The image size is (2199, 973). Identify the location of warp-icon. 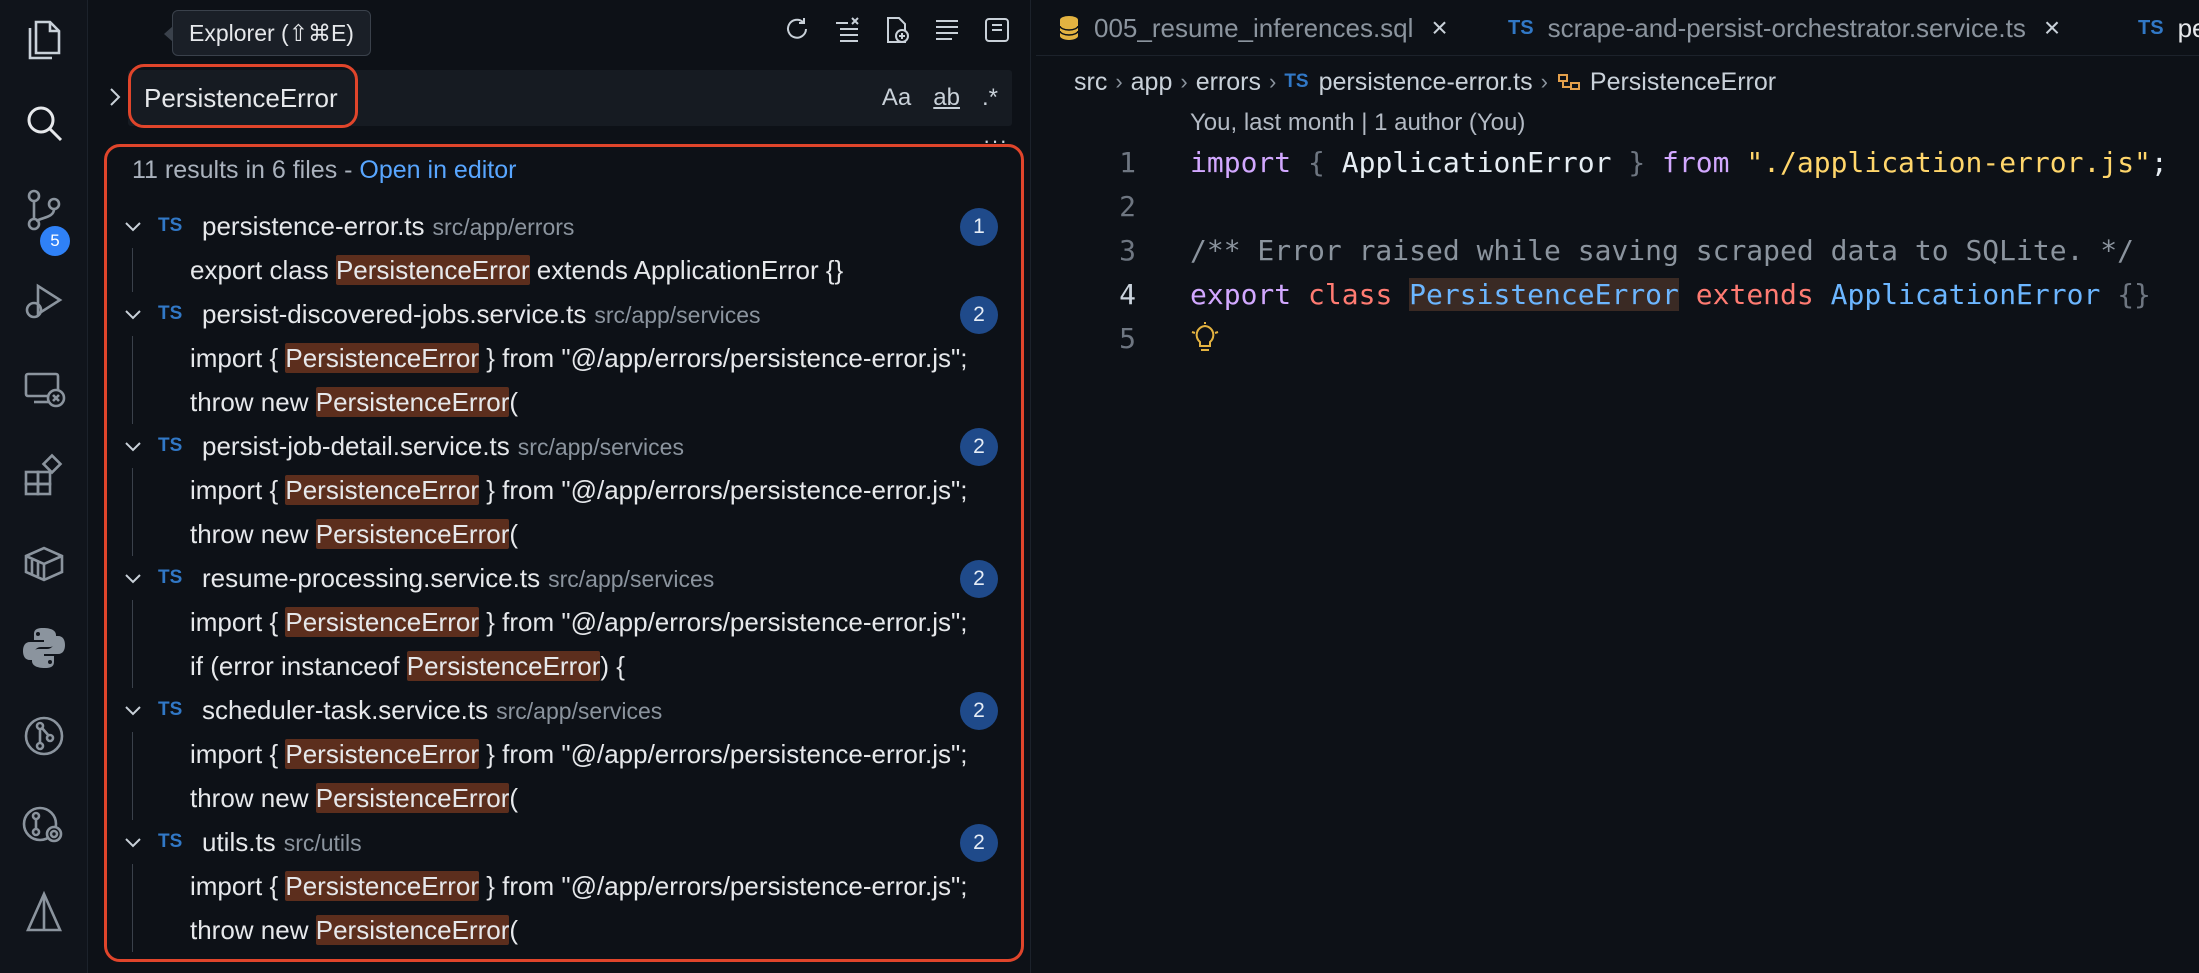
(44, 912).